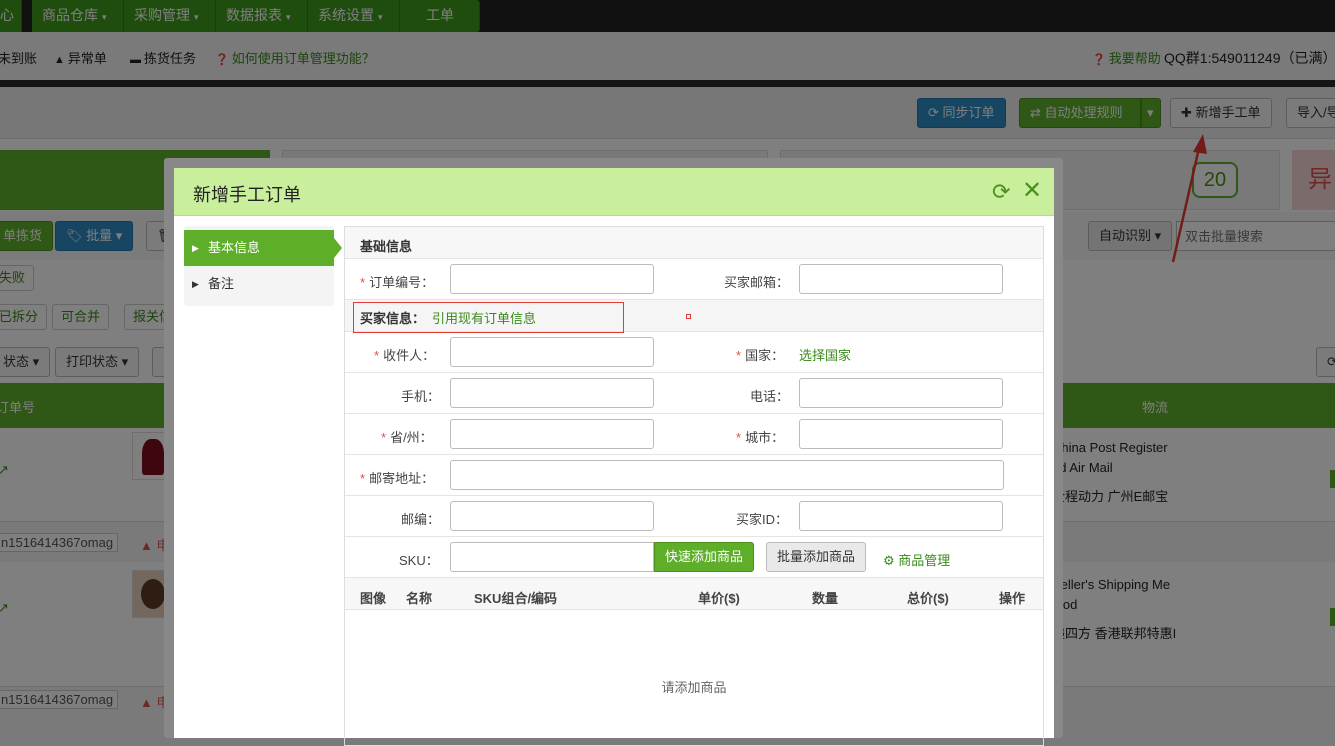  I want to click on address-input, so click(727, 475).